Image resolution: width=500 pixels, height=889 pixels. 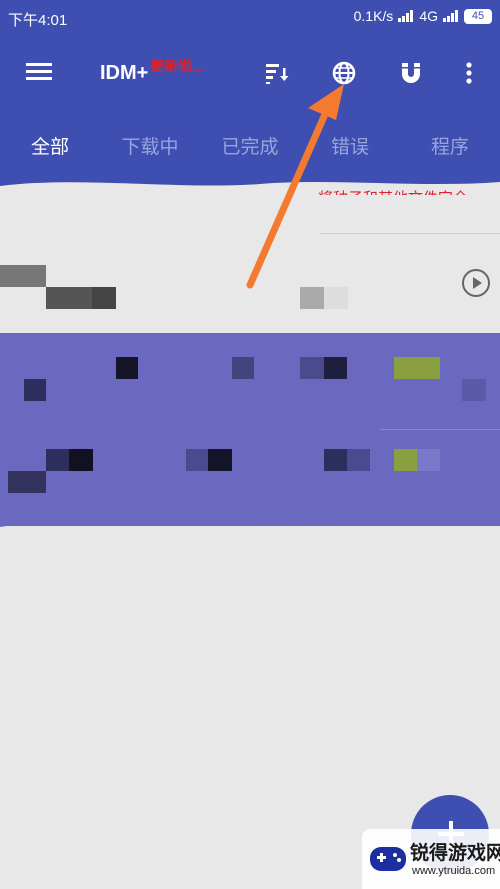 What do you see at coordinates (411, 73) in the screenshot?
I see `magnet-icon` at bounding box center [411, 73].